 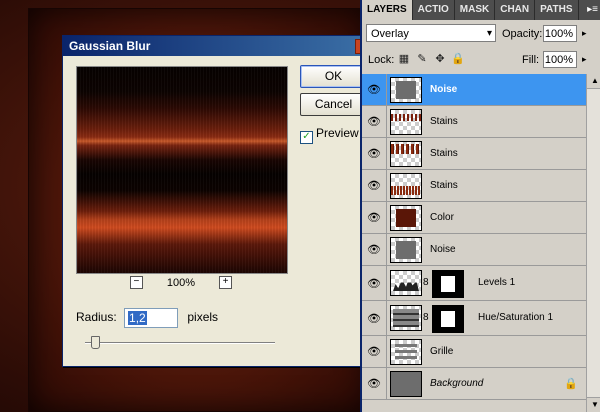 I want to click on zoom-out-button: −, so click(x=136, y=282).